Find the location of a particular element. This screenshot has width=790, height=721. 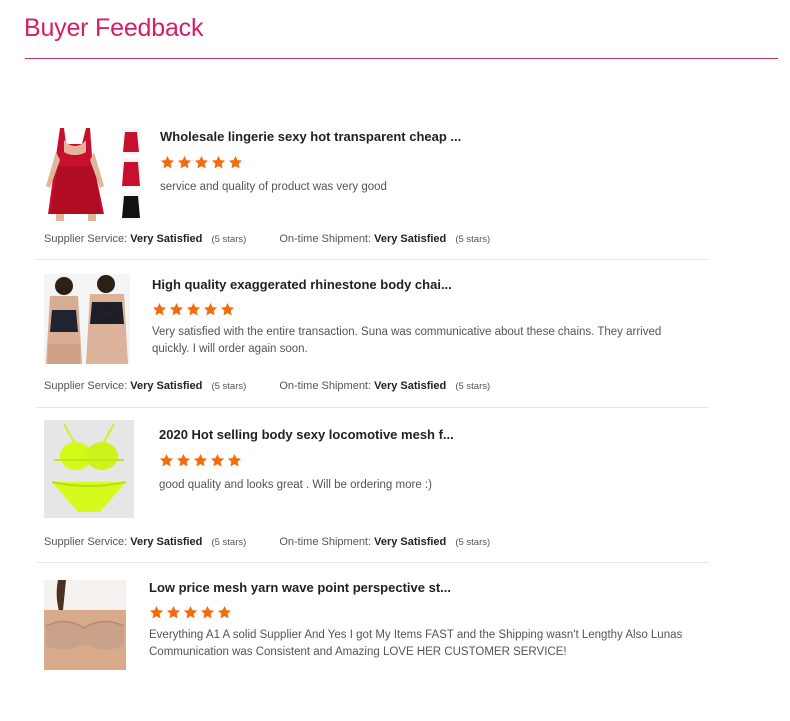

red-lingerie-photo-icon is located at coordinates (92, 173).